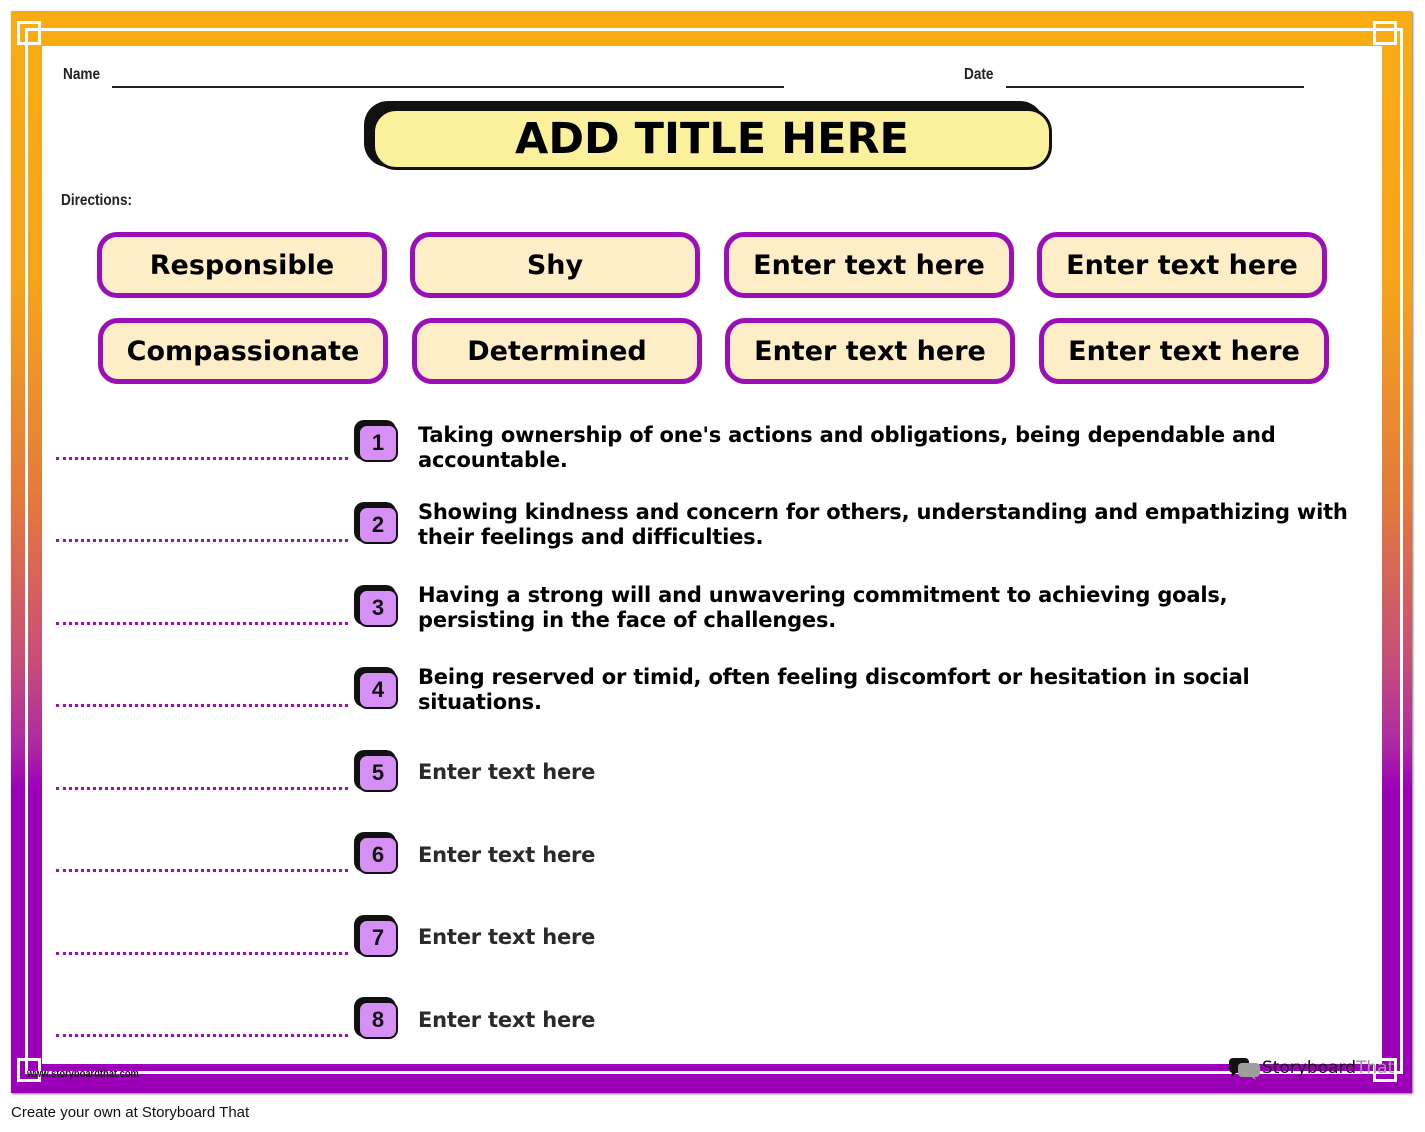 Image resolution: width=1425 pixels, height=1132 pixels. What do you see at coordinates (1244, 1069) in the screenshot?
I see `speech-bubbles-icon` at bounding box center [1244, 1069].